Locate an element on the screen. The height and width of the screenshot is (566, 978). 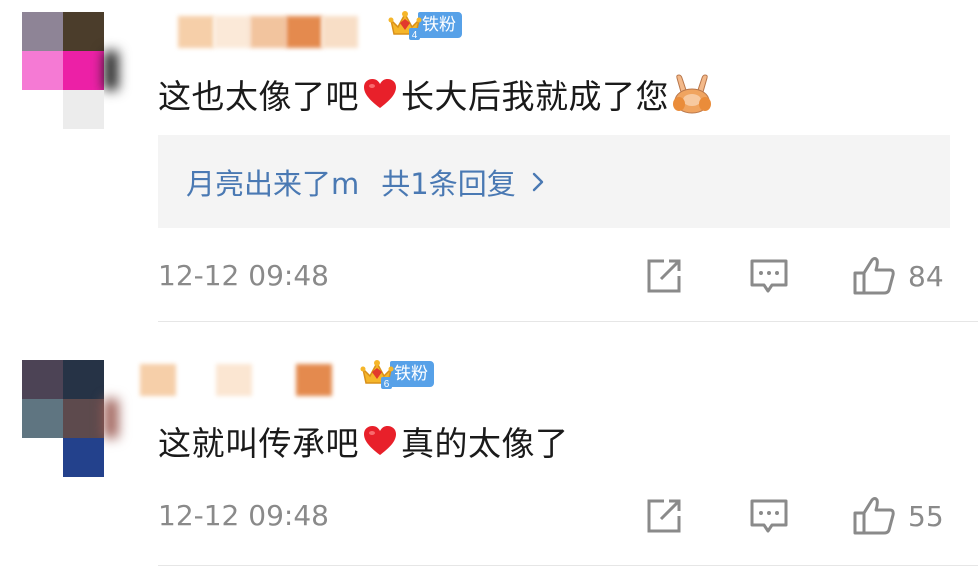
crown-icon: 4 is located at coordinates (405, 25).